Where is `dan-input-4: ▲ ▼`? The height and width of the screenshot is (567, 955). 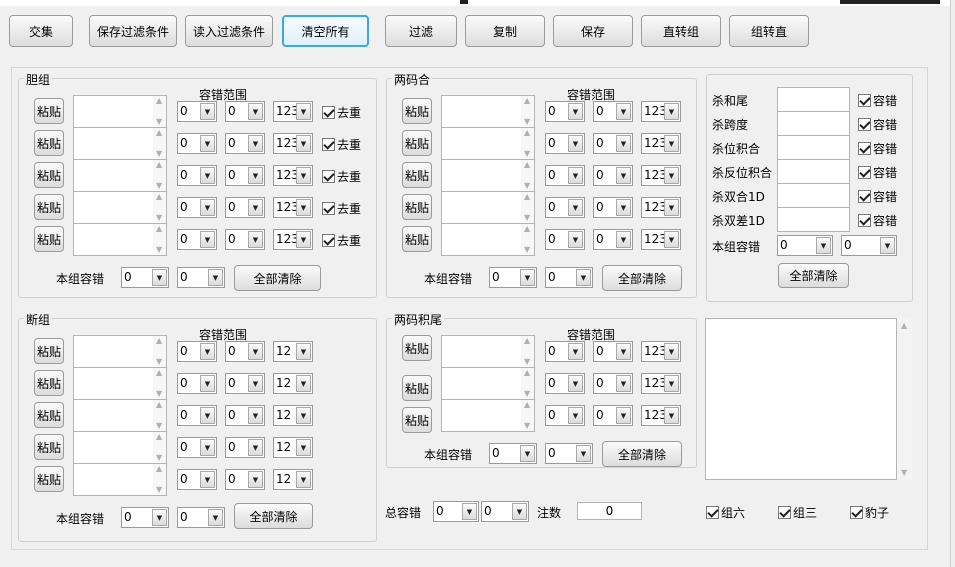 dan-input-4: ▲ ▼ is located at coordinates (120, 207).